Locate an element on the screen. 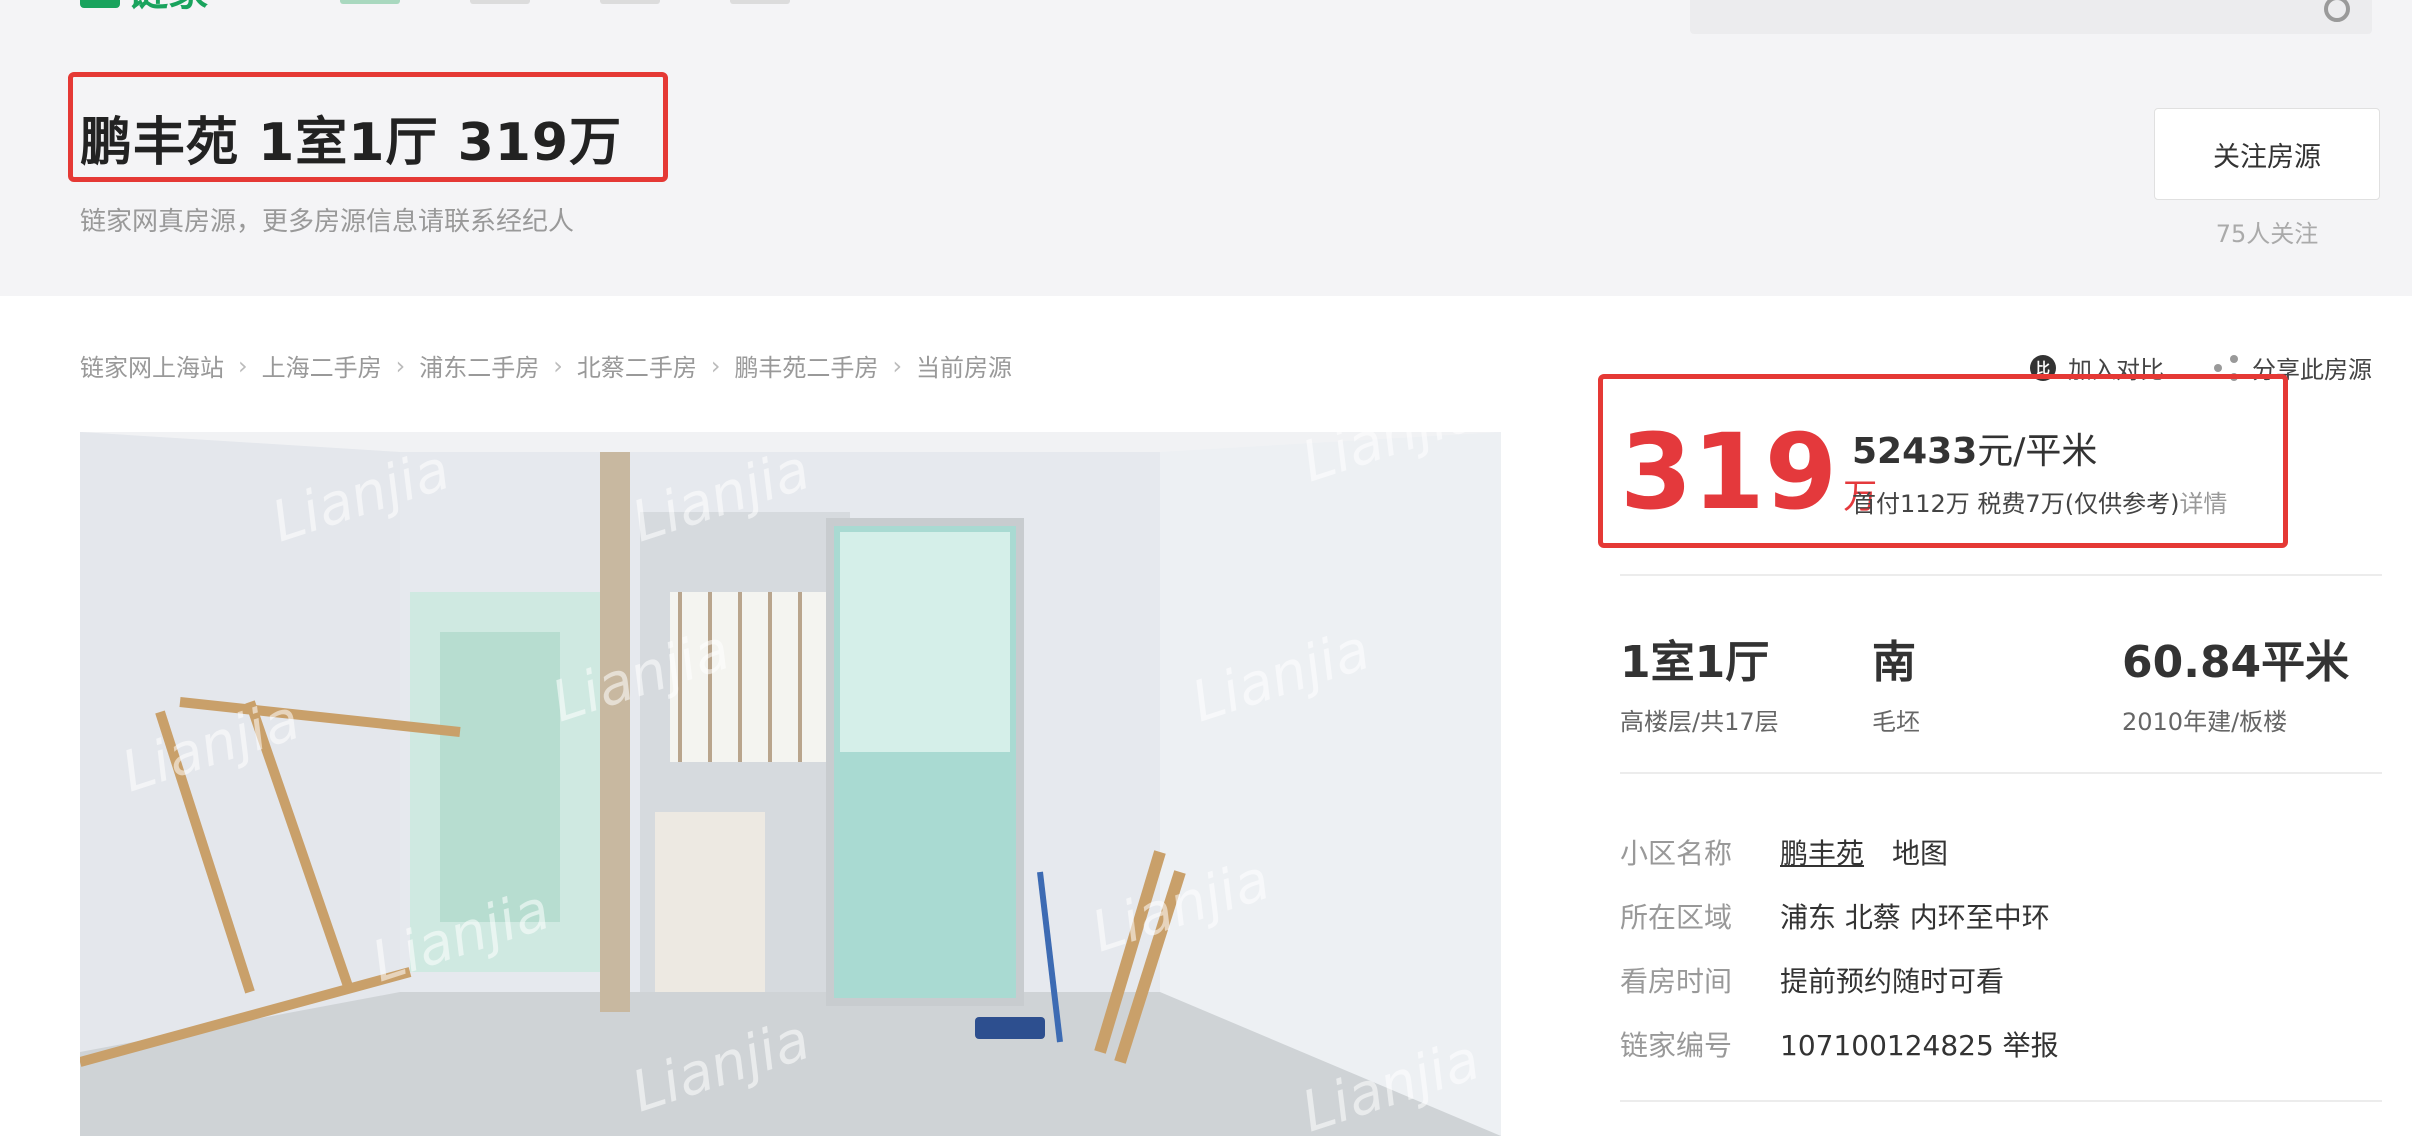 This screenshot has height=1136, width=2412. fact-orientation: 南 毛坯 is located at coordinates (1896, 681).